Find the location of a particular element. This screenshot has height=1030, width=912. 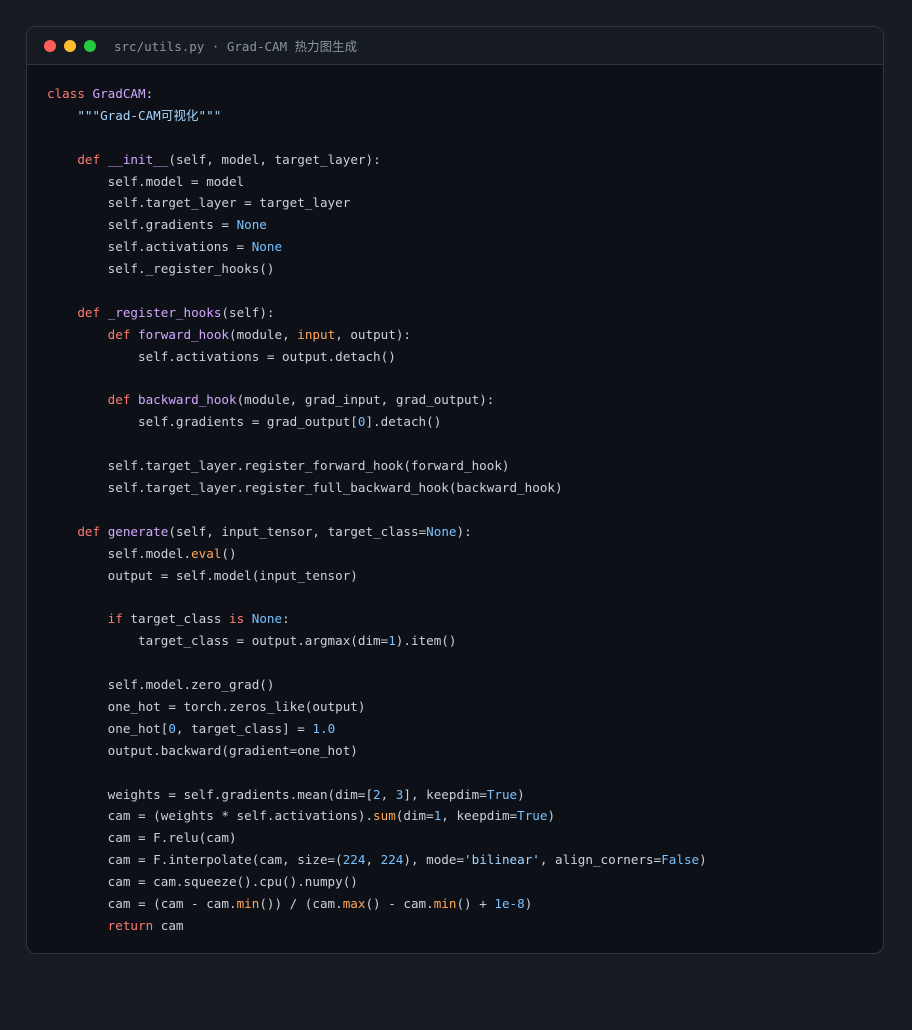

code-token: cam = F.relu(cam) is located at coordinates (142, 838).